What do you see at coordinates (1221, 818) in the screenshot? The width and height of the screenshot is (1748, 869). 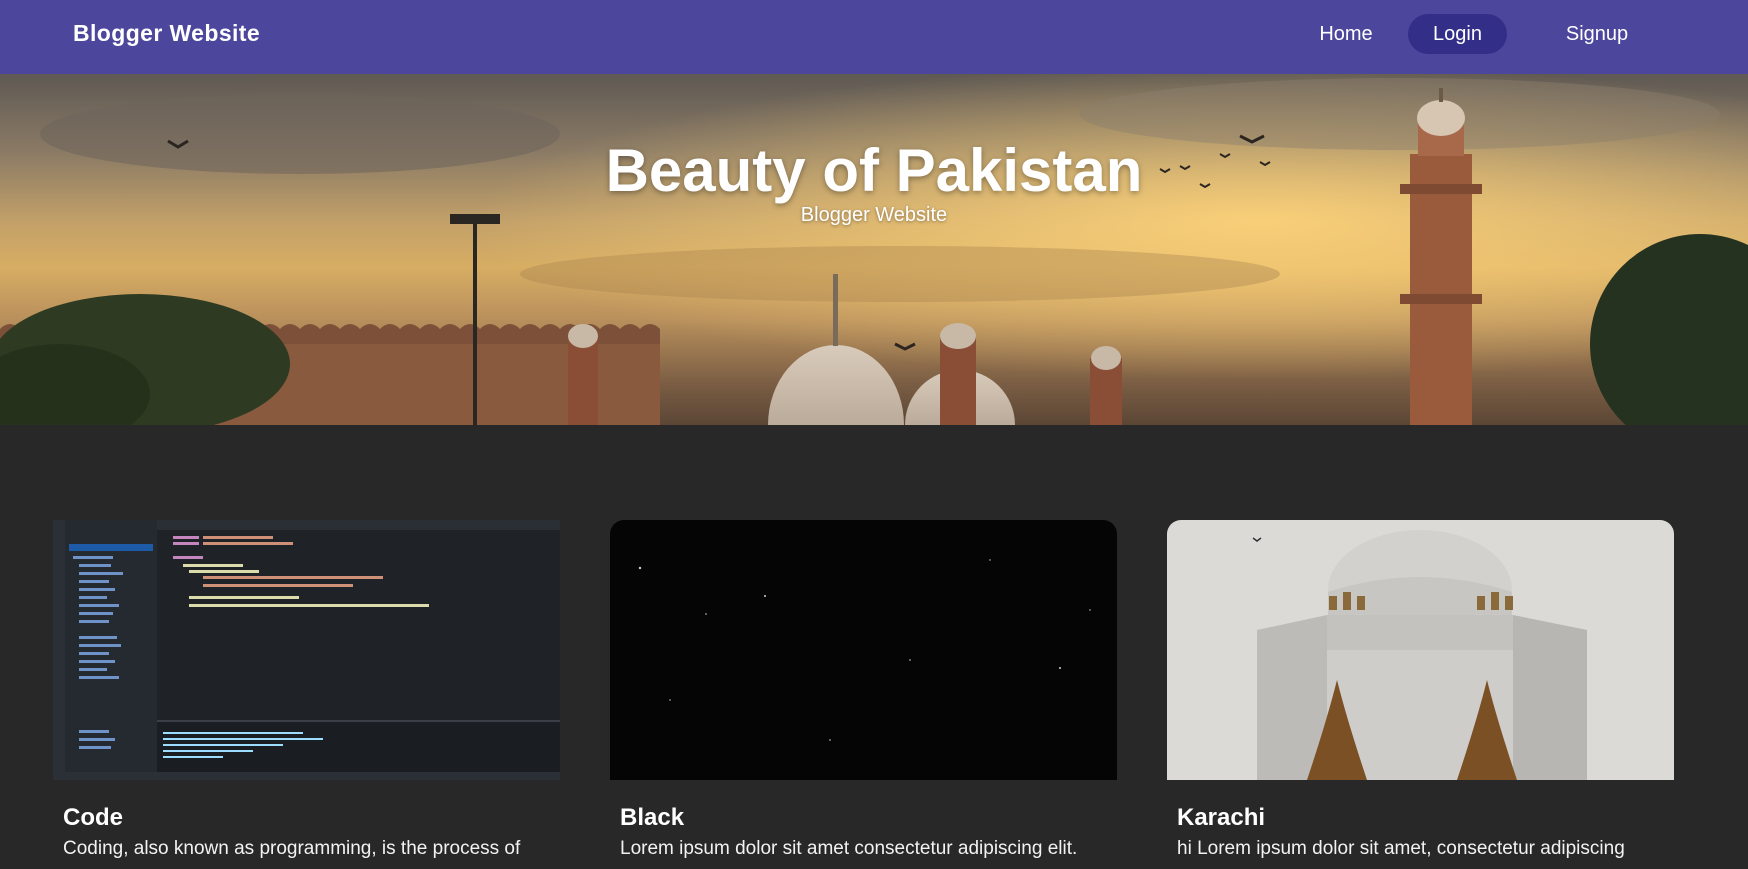 I see `card-title: Karachi` at bounding box center [1221, 818].